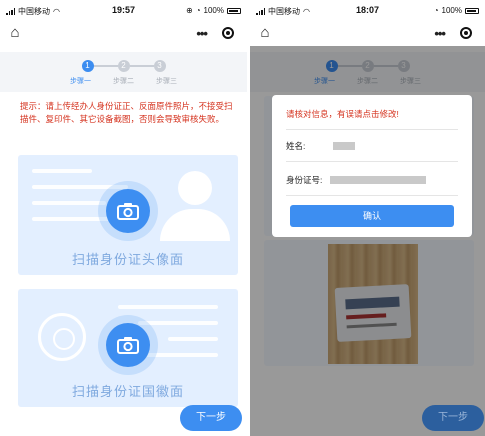  What do you see at coordinates (372, 216) in the screenshot?
I see `confirm-button: 确认` at bounding box center [372, 216].